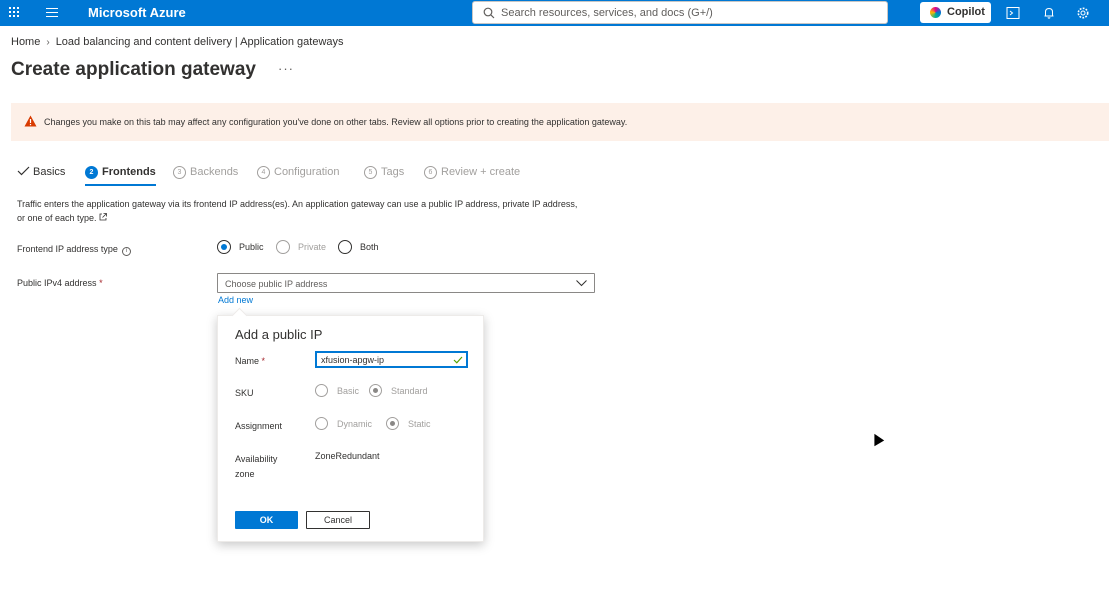 This screenshot has height=600, width=1109. I want to click on tab-basics: Basics, so click(41, 175).